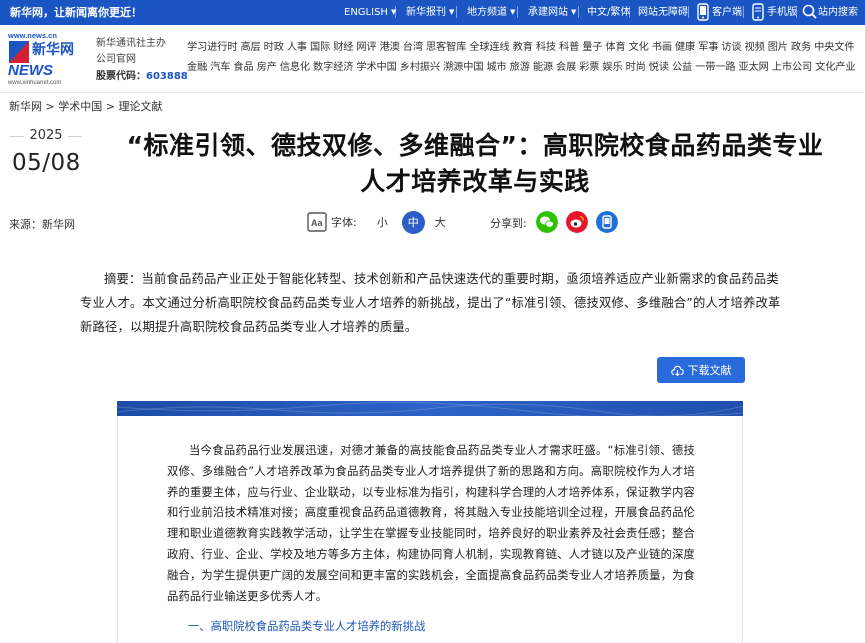 This screenshot has height=643, width=865. What do you see at coordinates (496, 67) in the screenshot?
I see `nav-link: 城市` at bounding box center [496, 67].